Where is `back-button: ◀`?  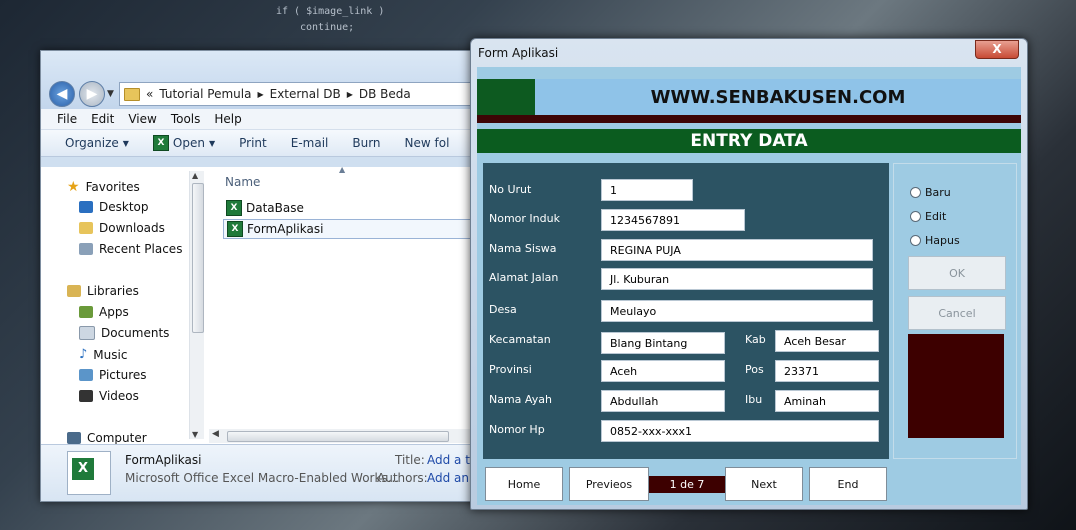 back-button: ◀ is located at coordinates (62, 94).